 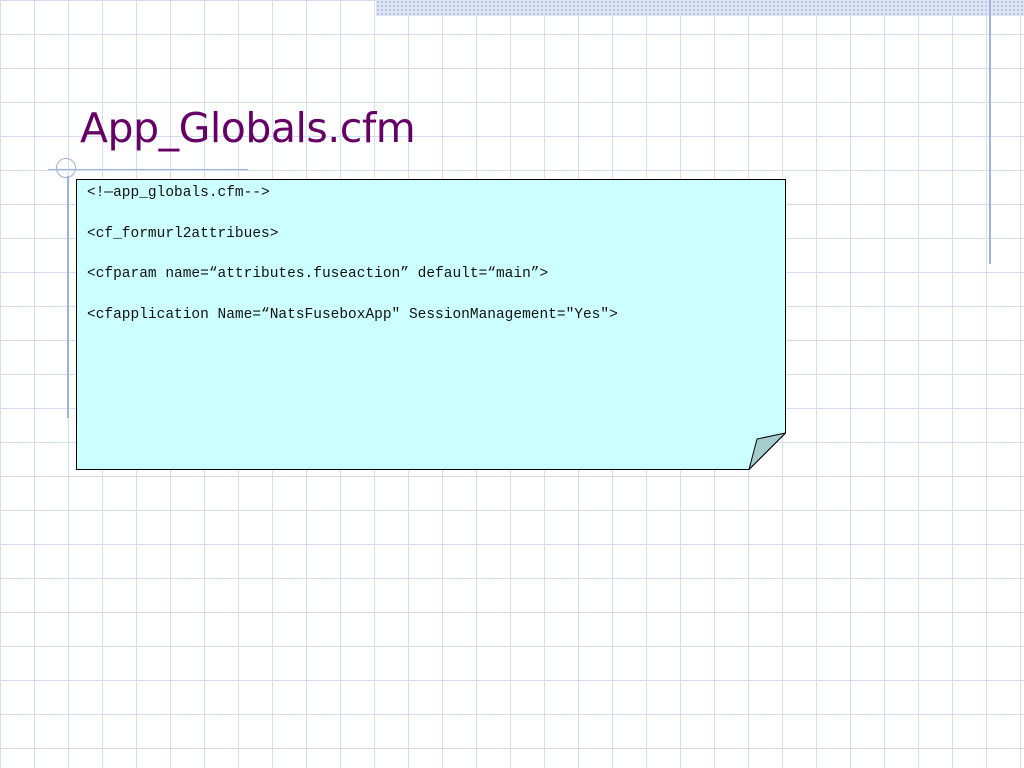 What do you see at coordinates (178, 193) in the screenshot?
I see `code-line: <!—app_globals.cfm-->` at bounding box center [178, 193].